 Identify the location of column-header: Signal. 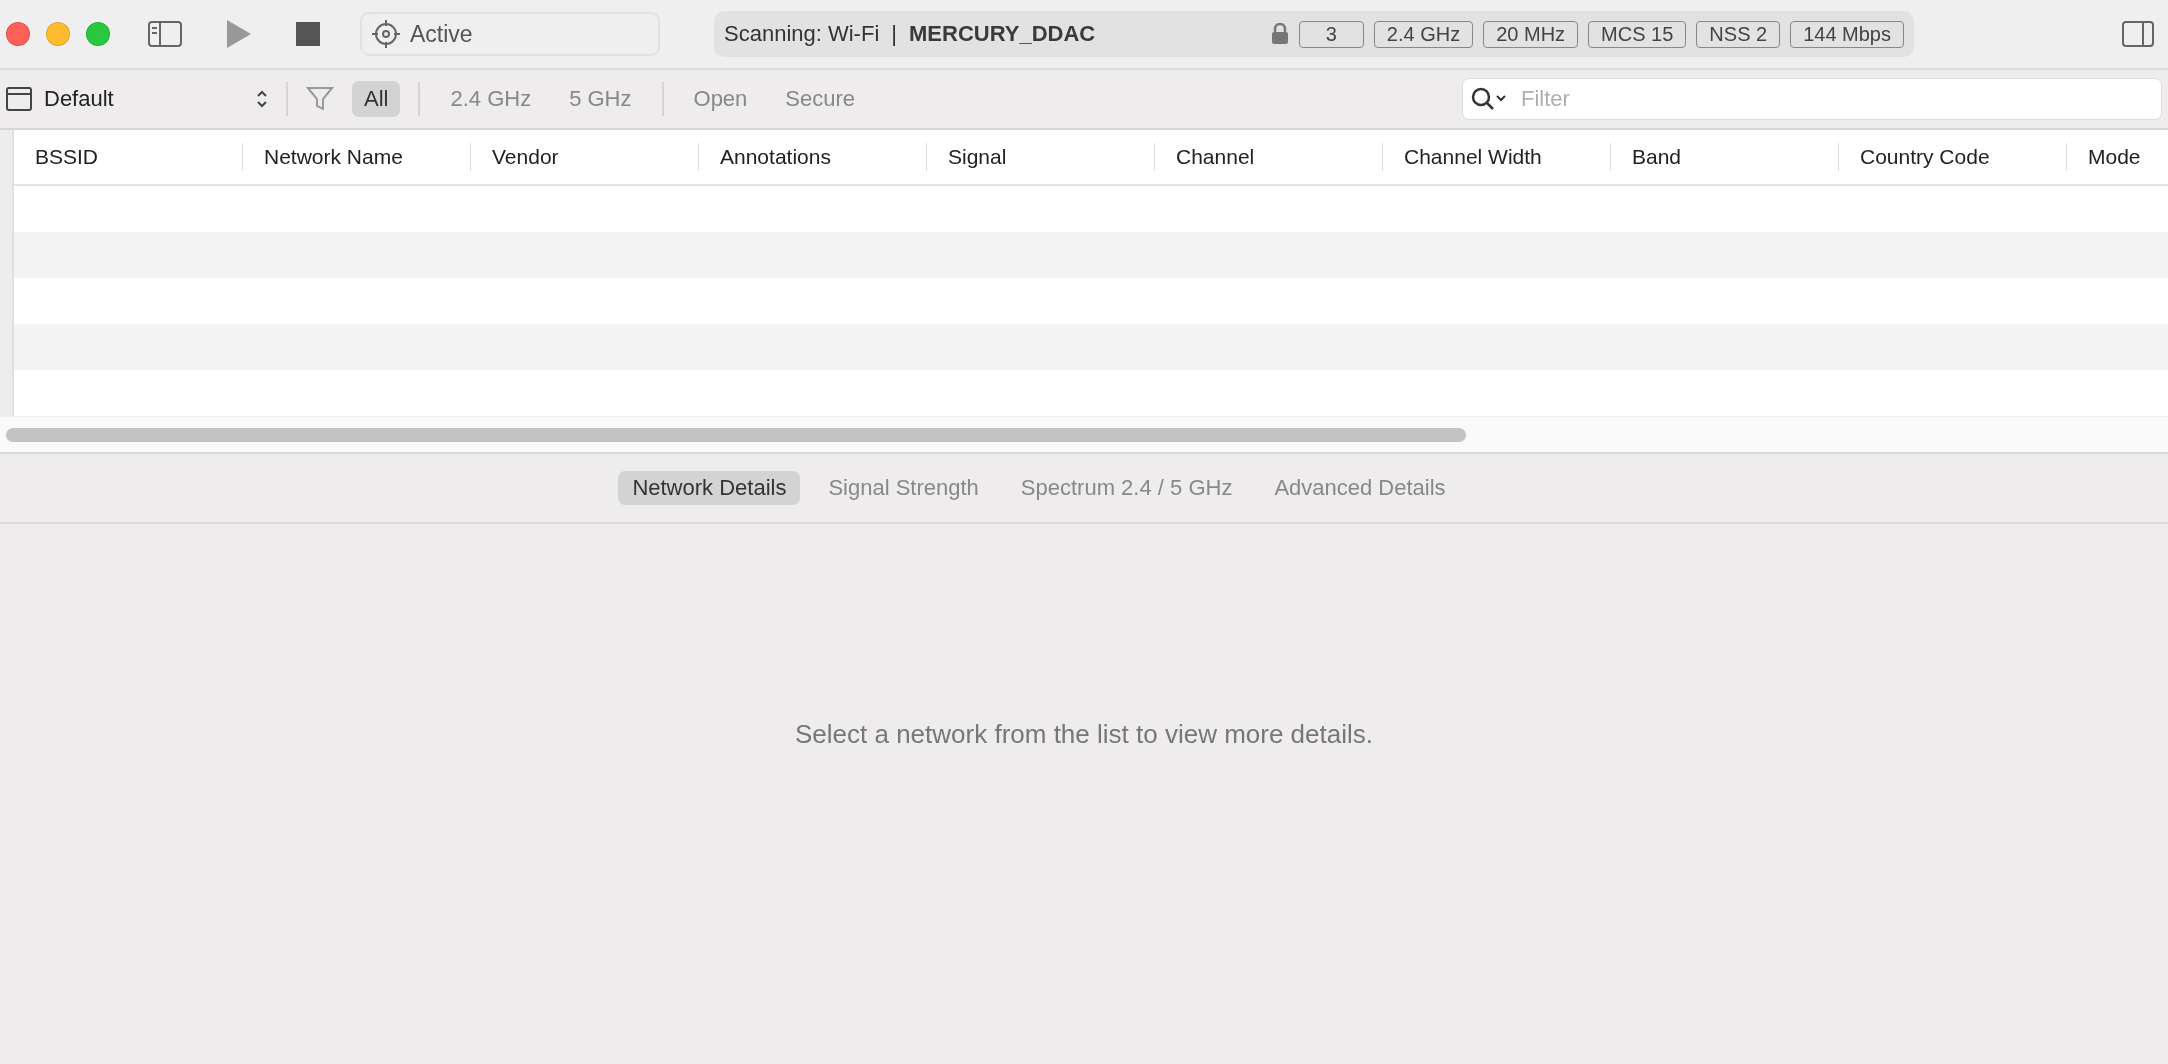
(1040, 157).